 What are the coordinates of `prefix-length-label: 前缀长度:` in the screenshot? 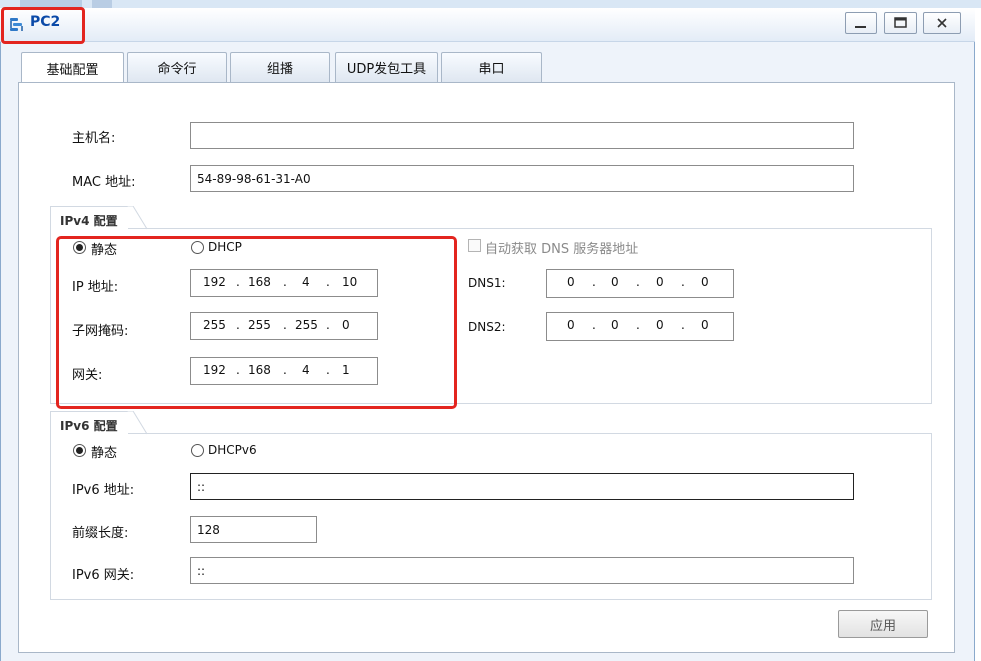 It's located at (100, 533).